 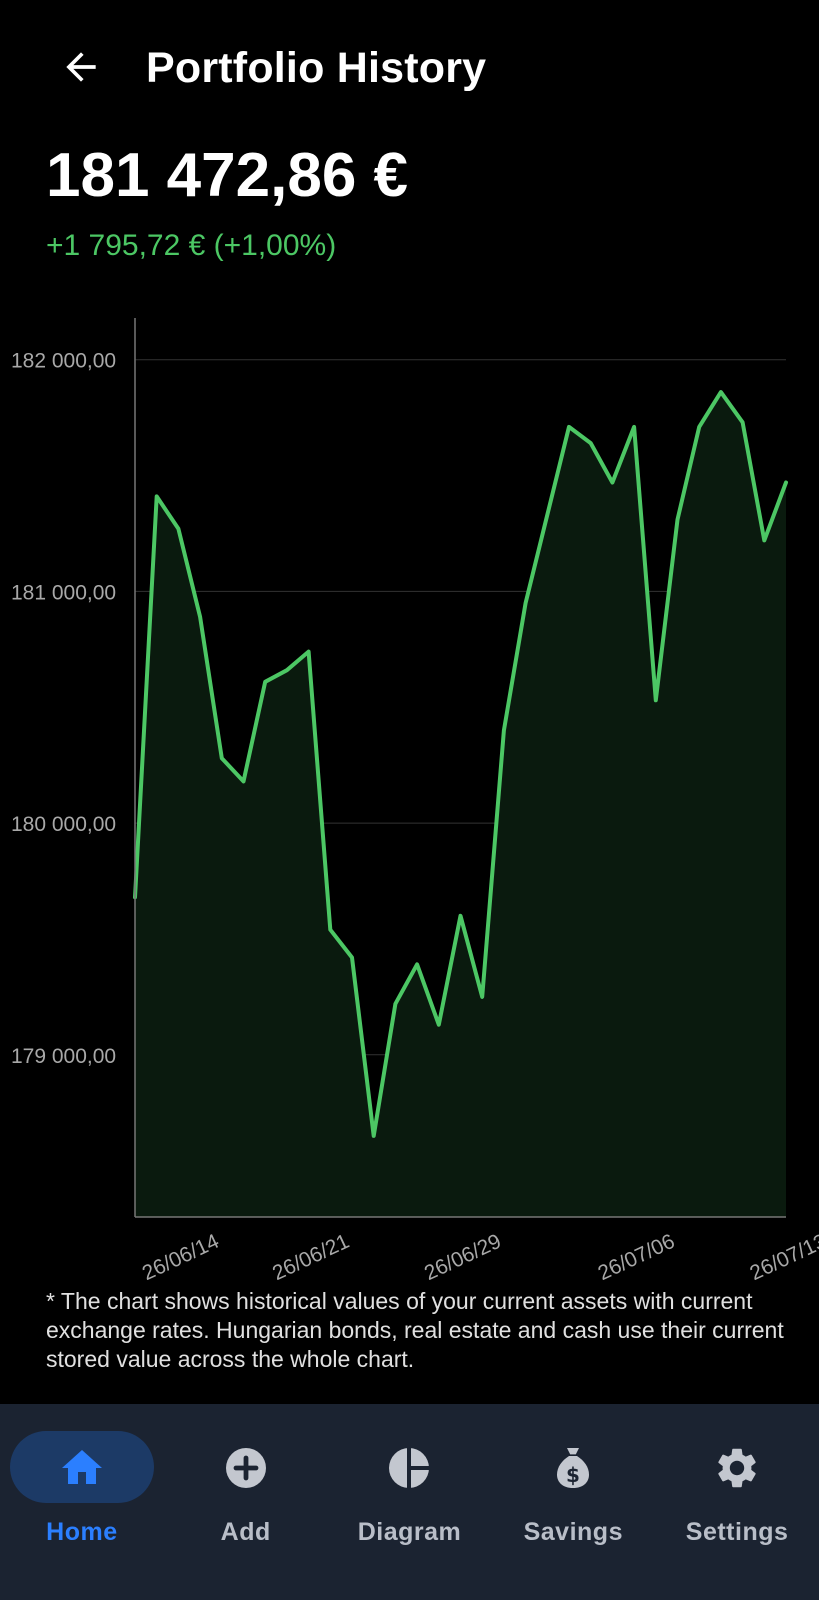 What do you see at coordinates (737, 1532) in the screenshot?
I see `nav-label-settings: Settings` at bounding box center [737, 1532].